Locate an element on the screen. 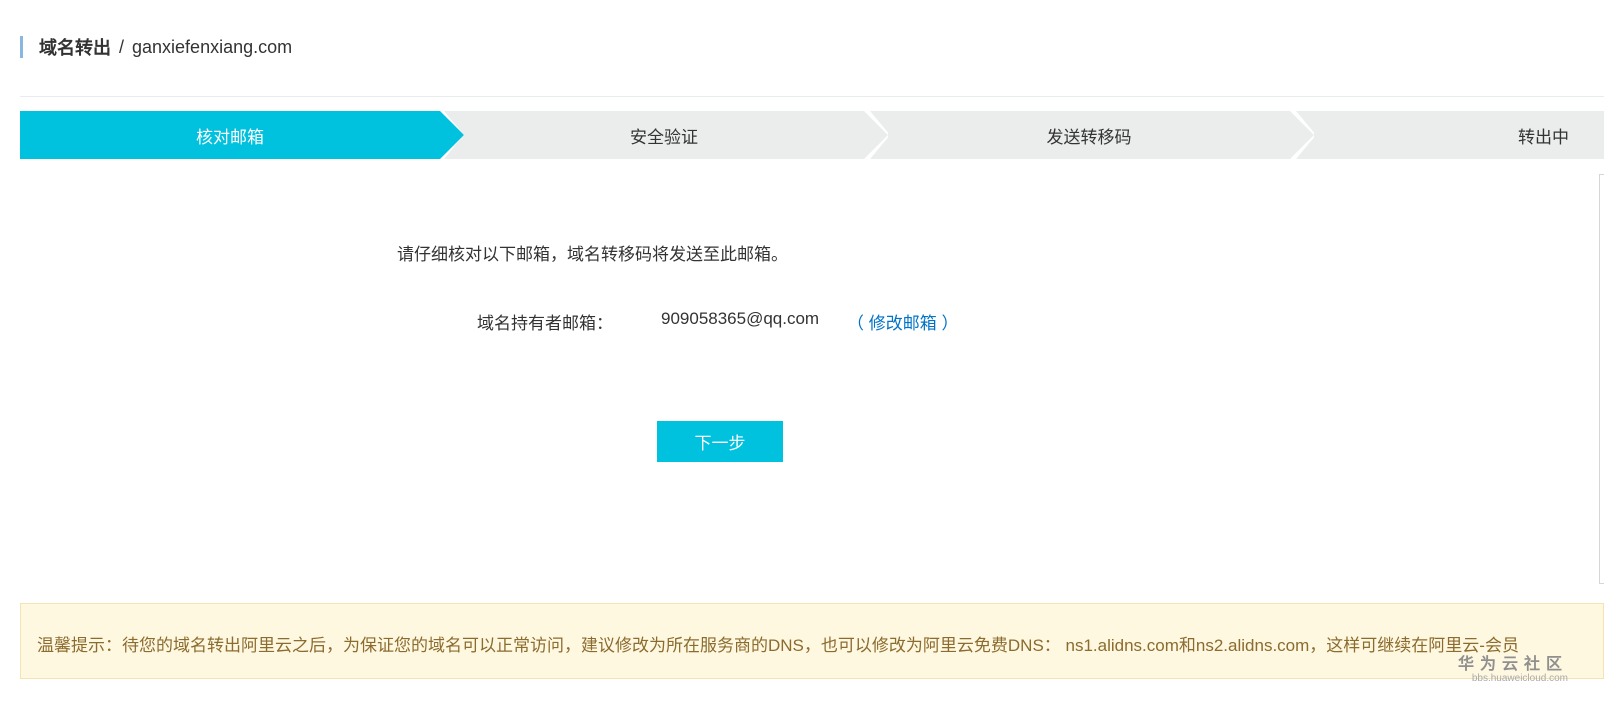 This screenshot has height=704, width=1604. header-divider is located at coordinates (812, 96).